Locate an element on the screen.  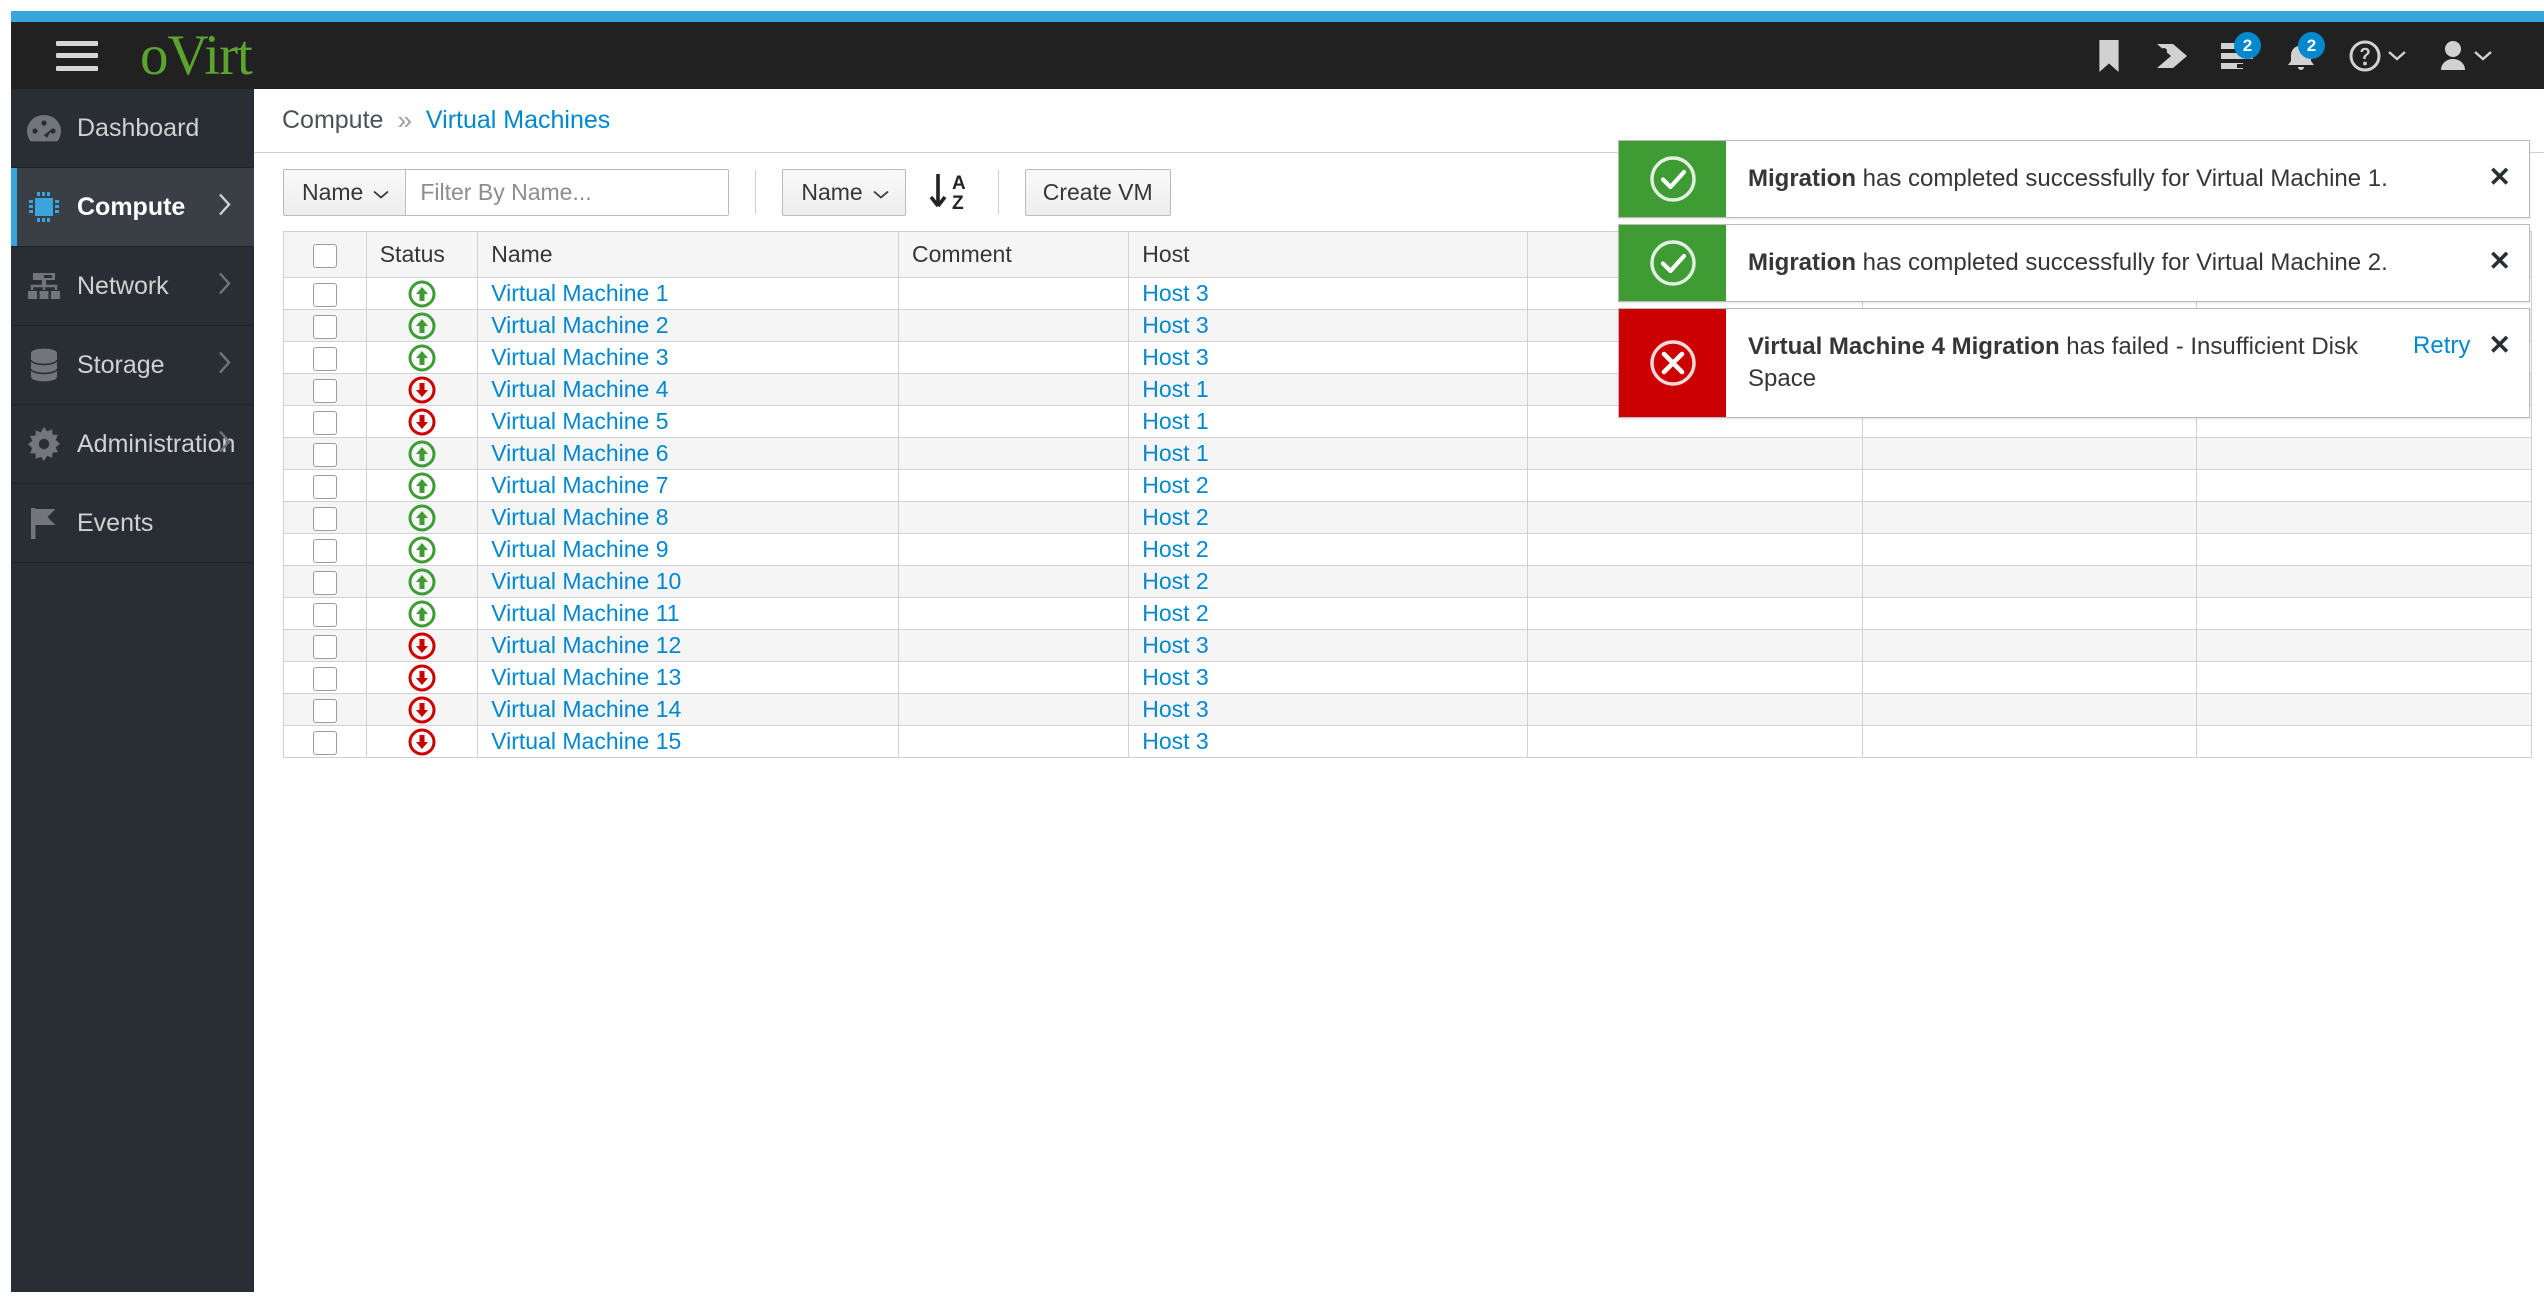
filter-field-label: Name is located at coordinates (333, 191).